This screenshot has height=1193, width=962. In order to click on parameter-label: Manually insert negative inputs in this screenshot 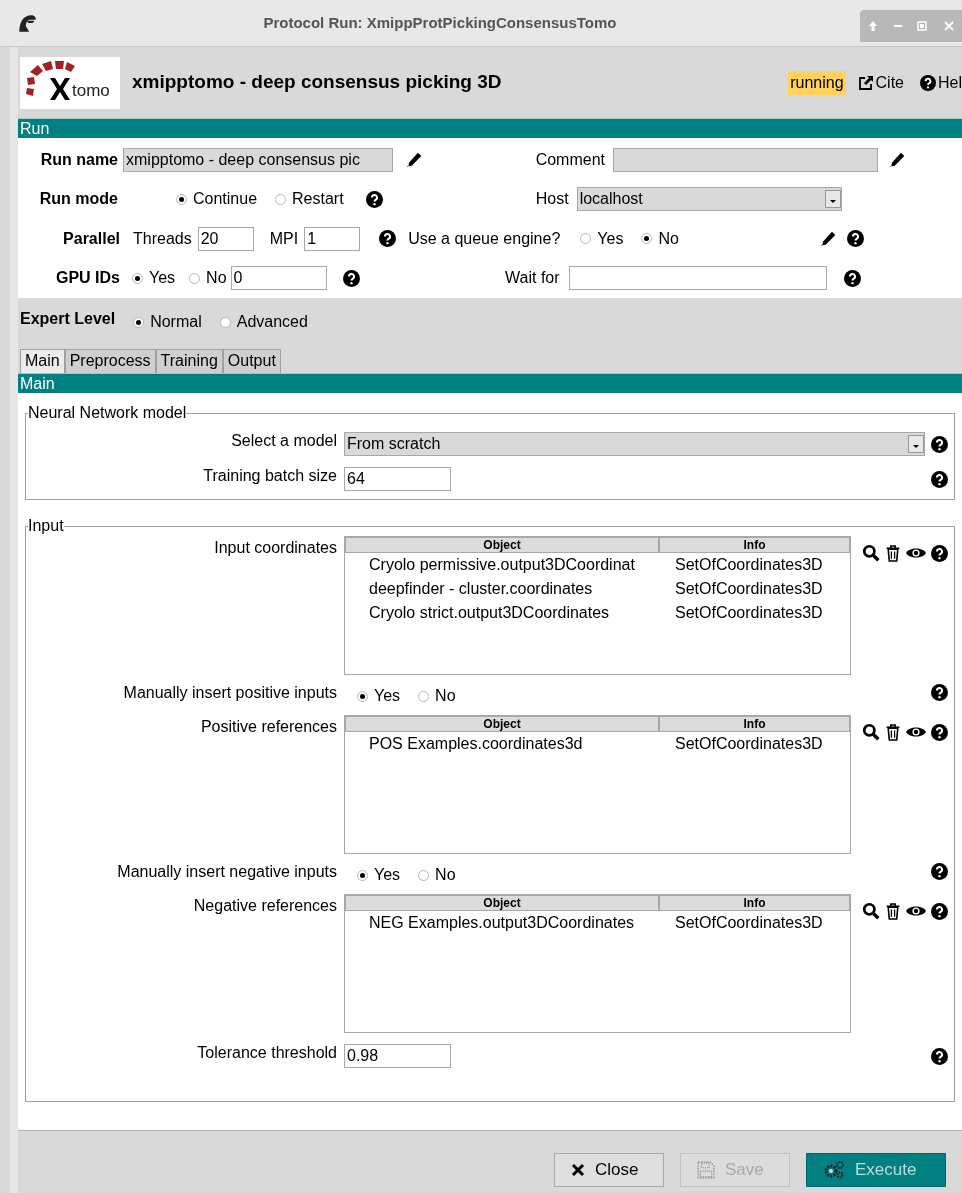, I will do `click(226, 872)`.